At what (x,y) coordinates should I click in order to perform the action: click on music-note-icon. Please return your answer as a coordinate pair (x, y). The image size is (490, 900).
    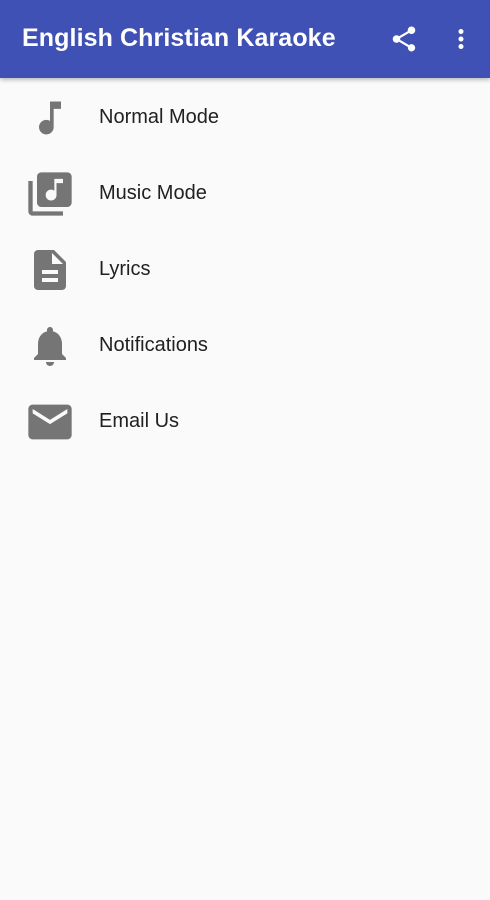
    Looking at the image, I should click on (50, 118).